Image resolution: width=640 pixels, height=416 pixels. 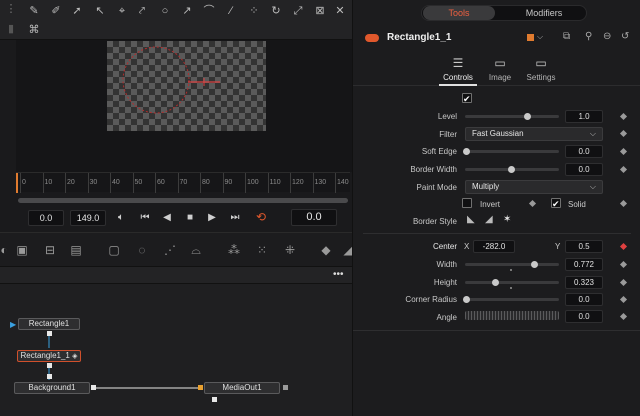 I want to click on bezier-icon: ⌒, so click(x=209, y=11).